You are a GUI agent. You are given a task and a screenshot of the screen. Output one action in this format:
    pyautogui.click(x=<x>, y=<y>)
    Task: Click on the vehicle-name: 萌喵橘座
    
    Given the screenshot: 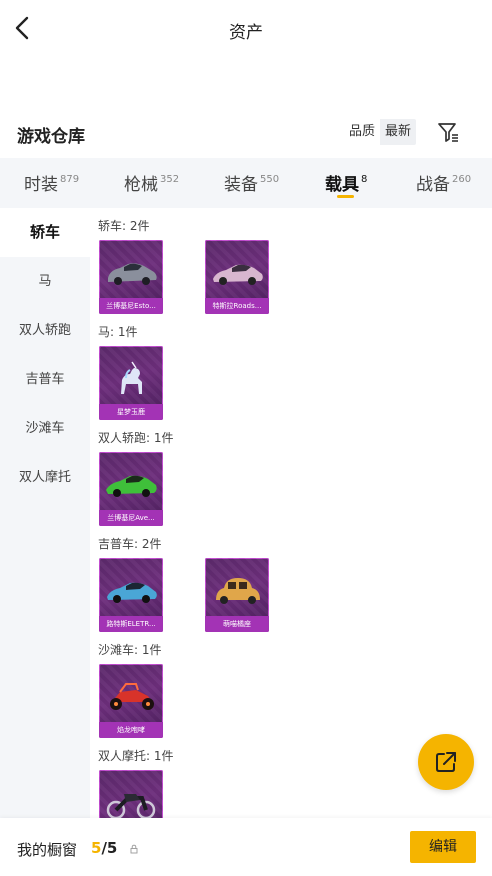 What is the action you would take?
    pyautogui.click(x=237, y=624)
    